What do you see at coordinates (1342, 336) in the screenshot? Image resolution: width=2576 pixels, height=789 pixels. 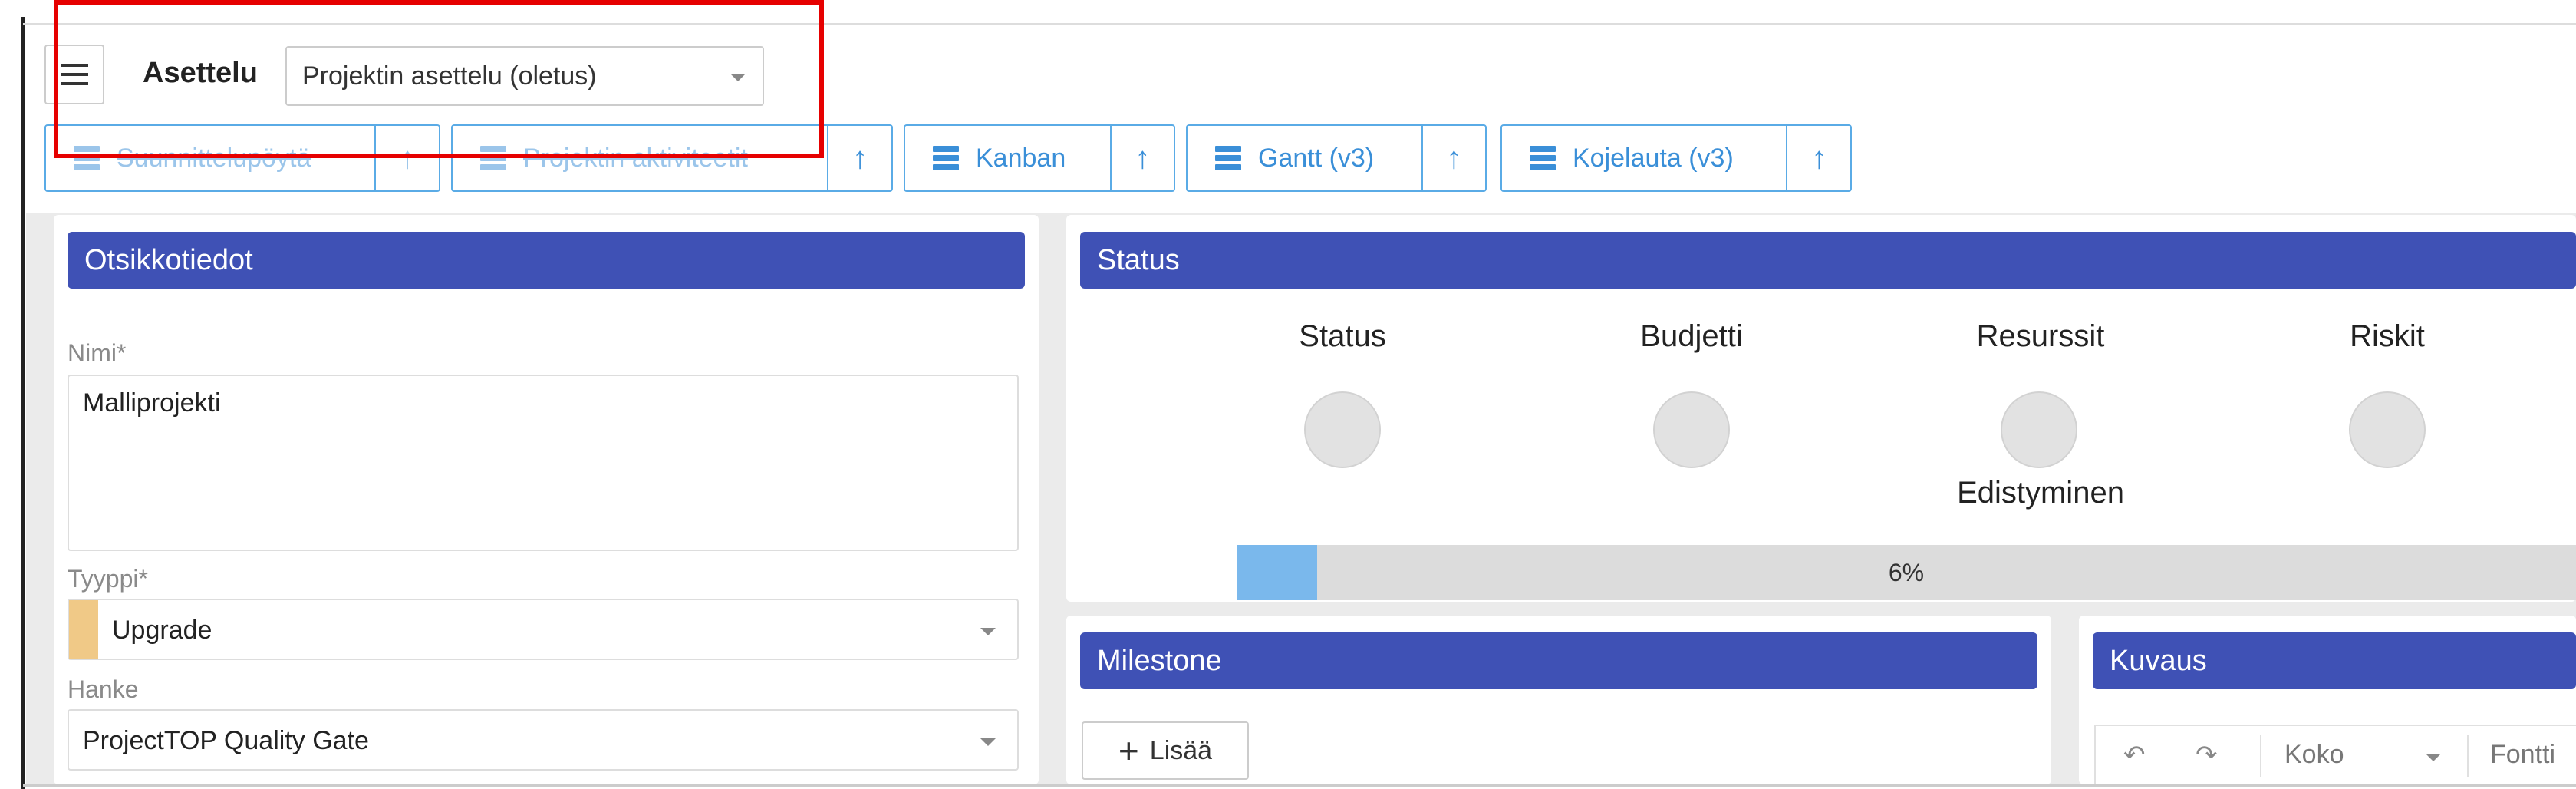 I see `indicator-label-status: Status` at bounding box center [1342, 336].